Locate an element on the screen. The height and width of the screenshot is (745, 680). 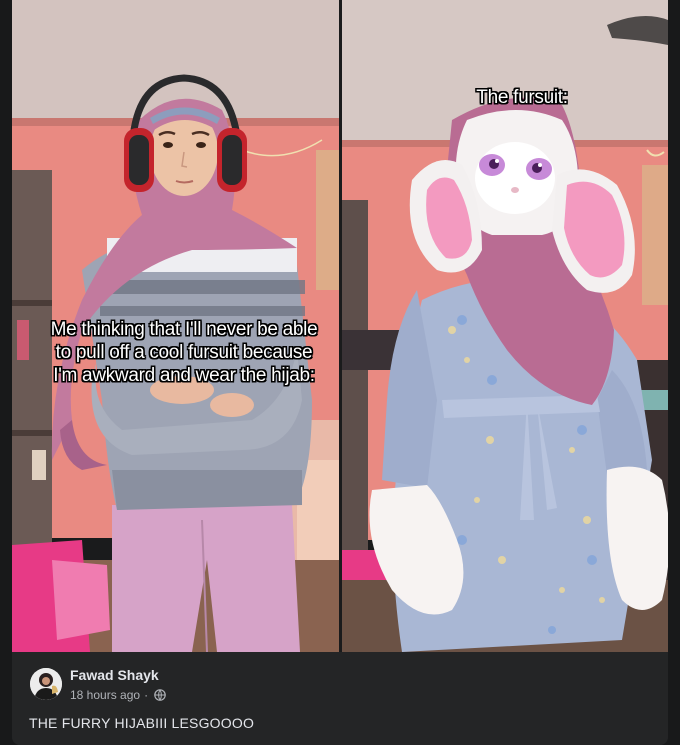
right-meme-caption: The fursuit: is located at coordinates (522, 97).